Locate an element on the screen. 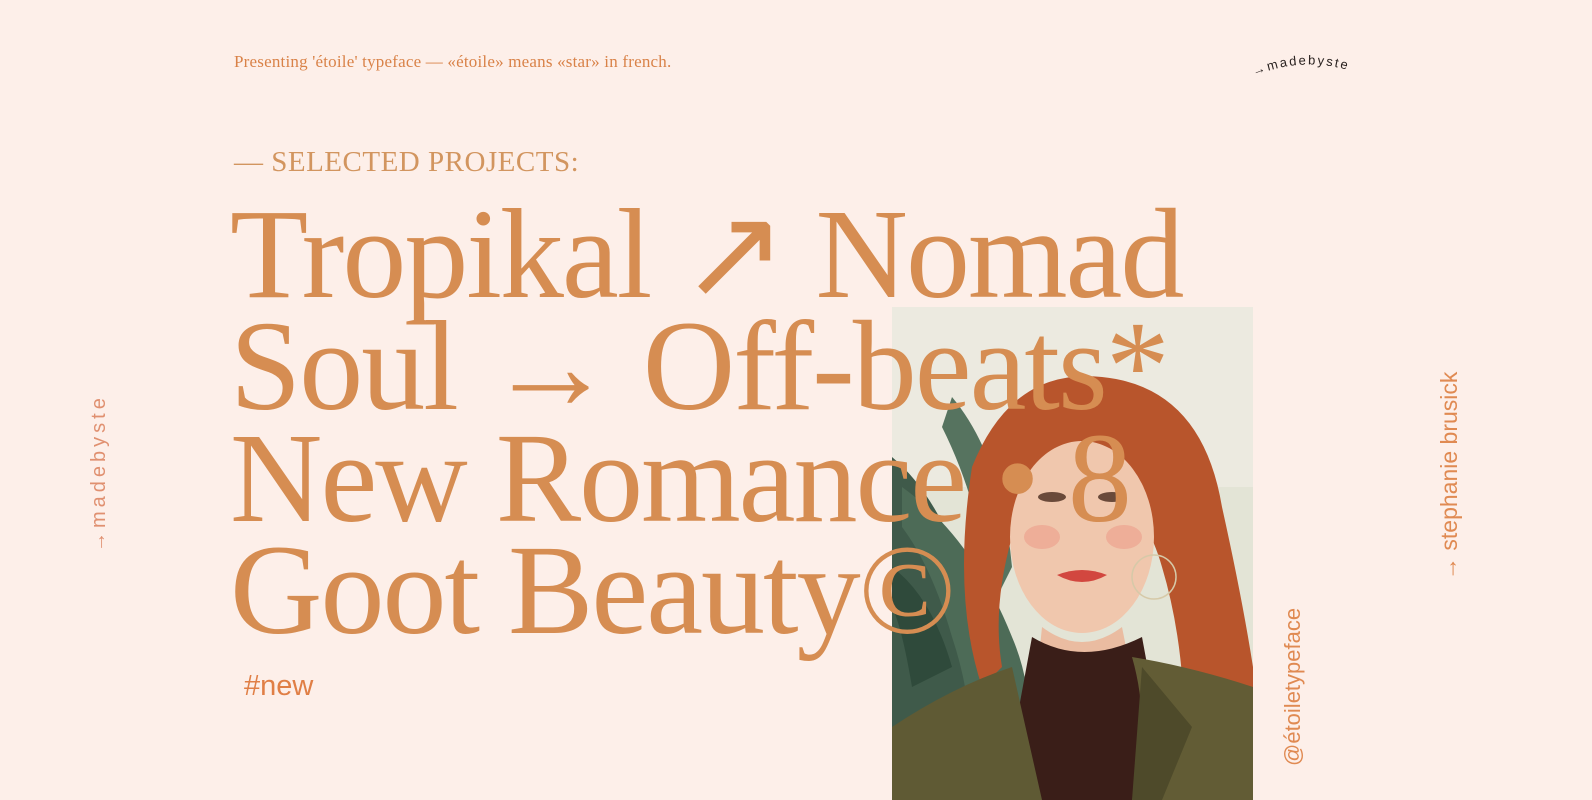 The height and width of the screenshot is (800, 1592). vertical-brand-left: →madebyste is located at coordinates (99, 473).